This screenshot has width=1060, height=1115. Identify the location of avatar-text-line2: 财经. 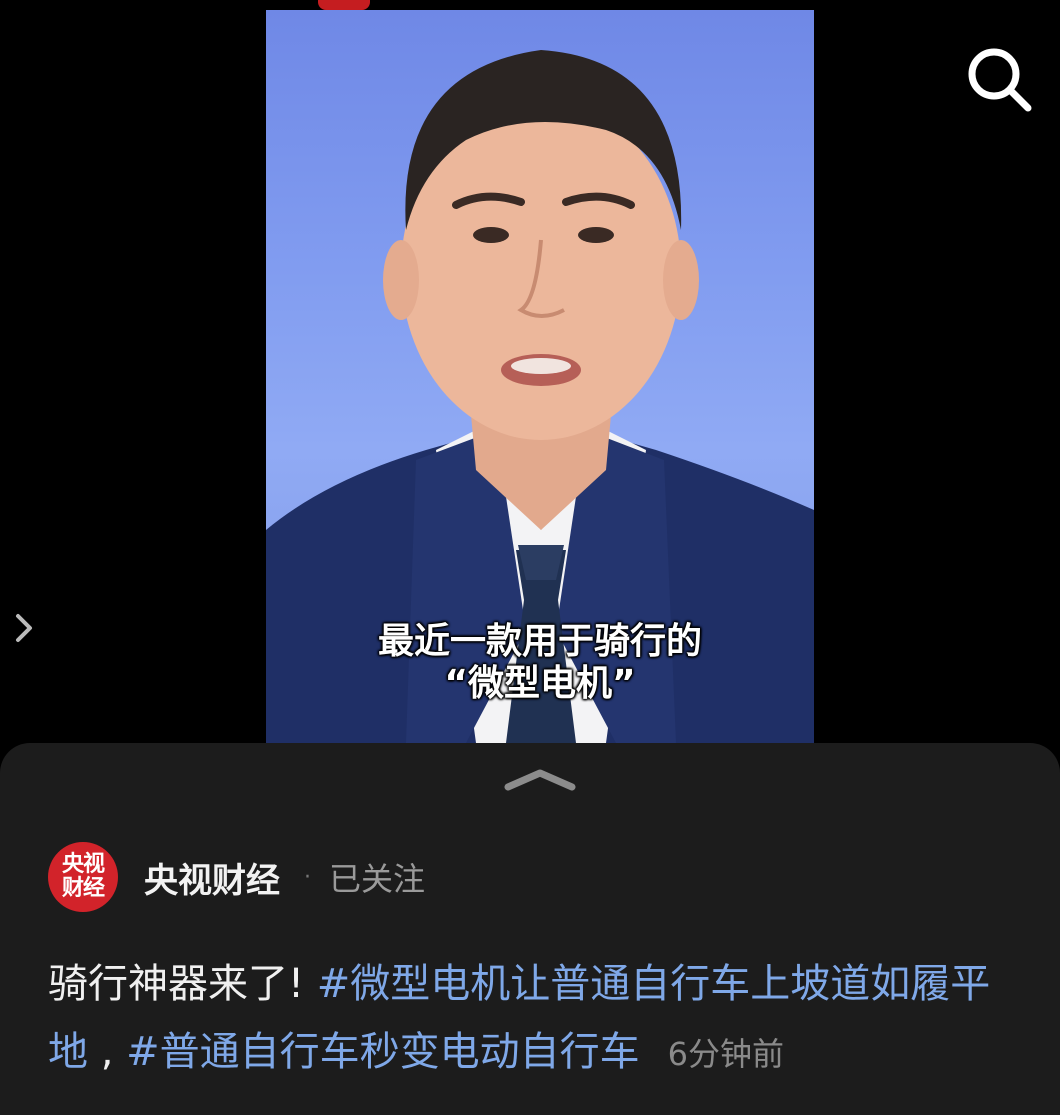
(83, 888).